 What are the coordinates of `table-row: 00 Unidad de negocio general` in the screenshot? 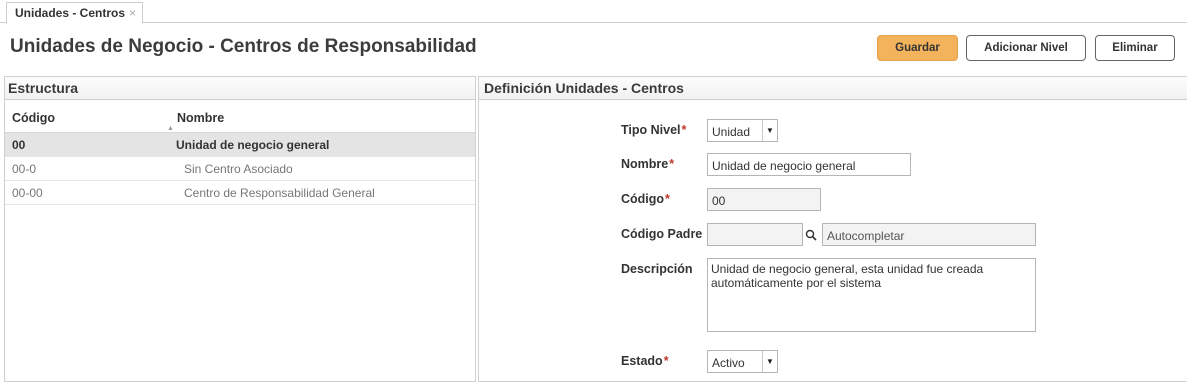 It's located at (240, 145).